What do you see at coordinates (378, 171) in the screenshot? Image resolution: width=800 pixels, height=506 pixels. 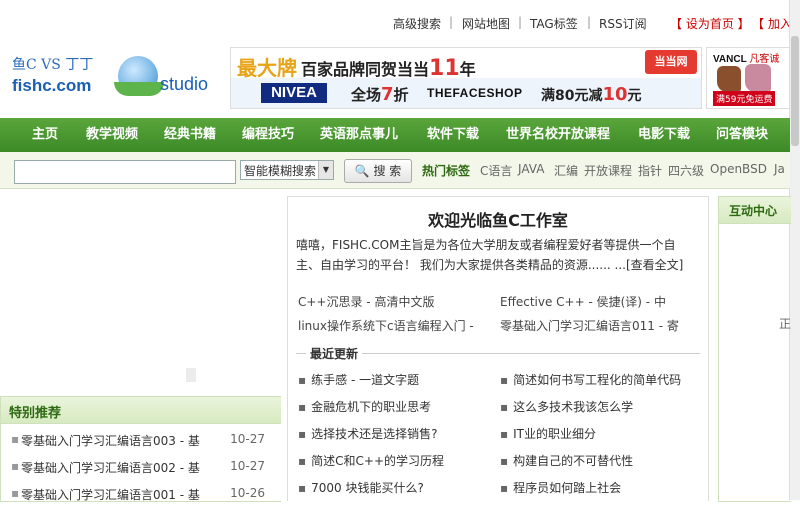 I see `search-button: 🔍 搜 索` at bounding box center [378, 171].